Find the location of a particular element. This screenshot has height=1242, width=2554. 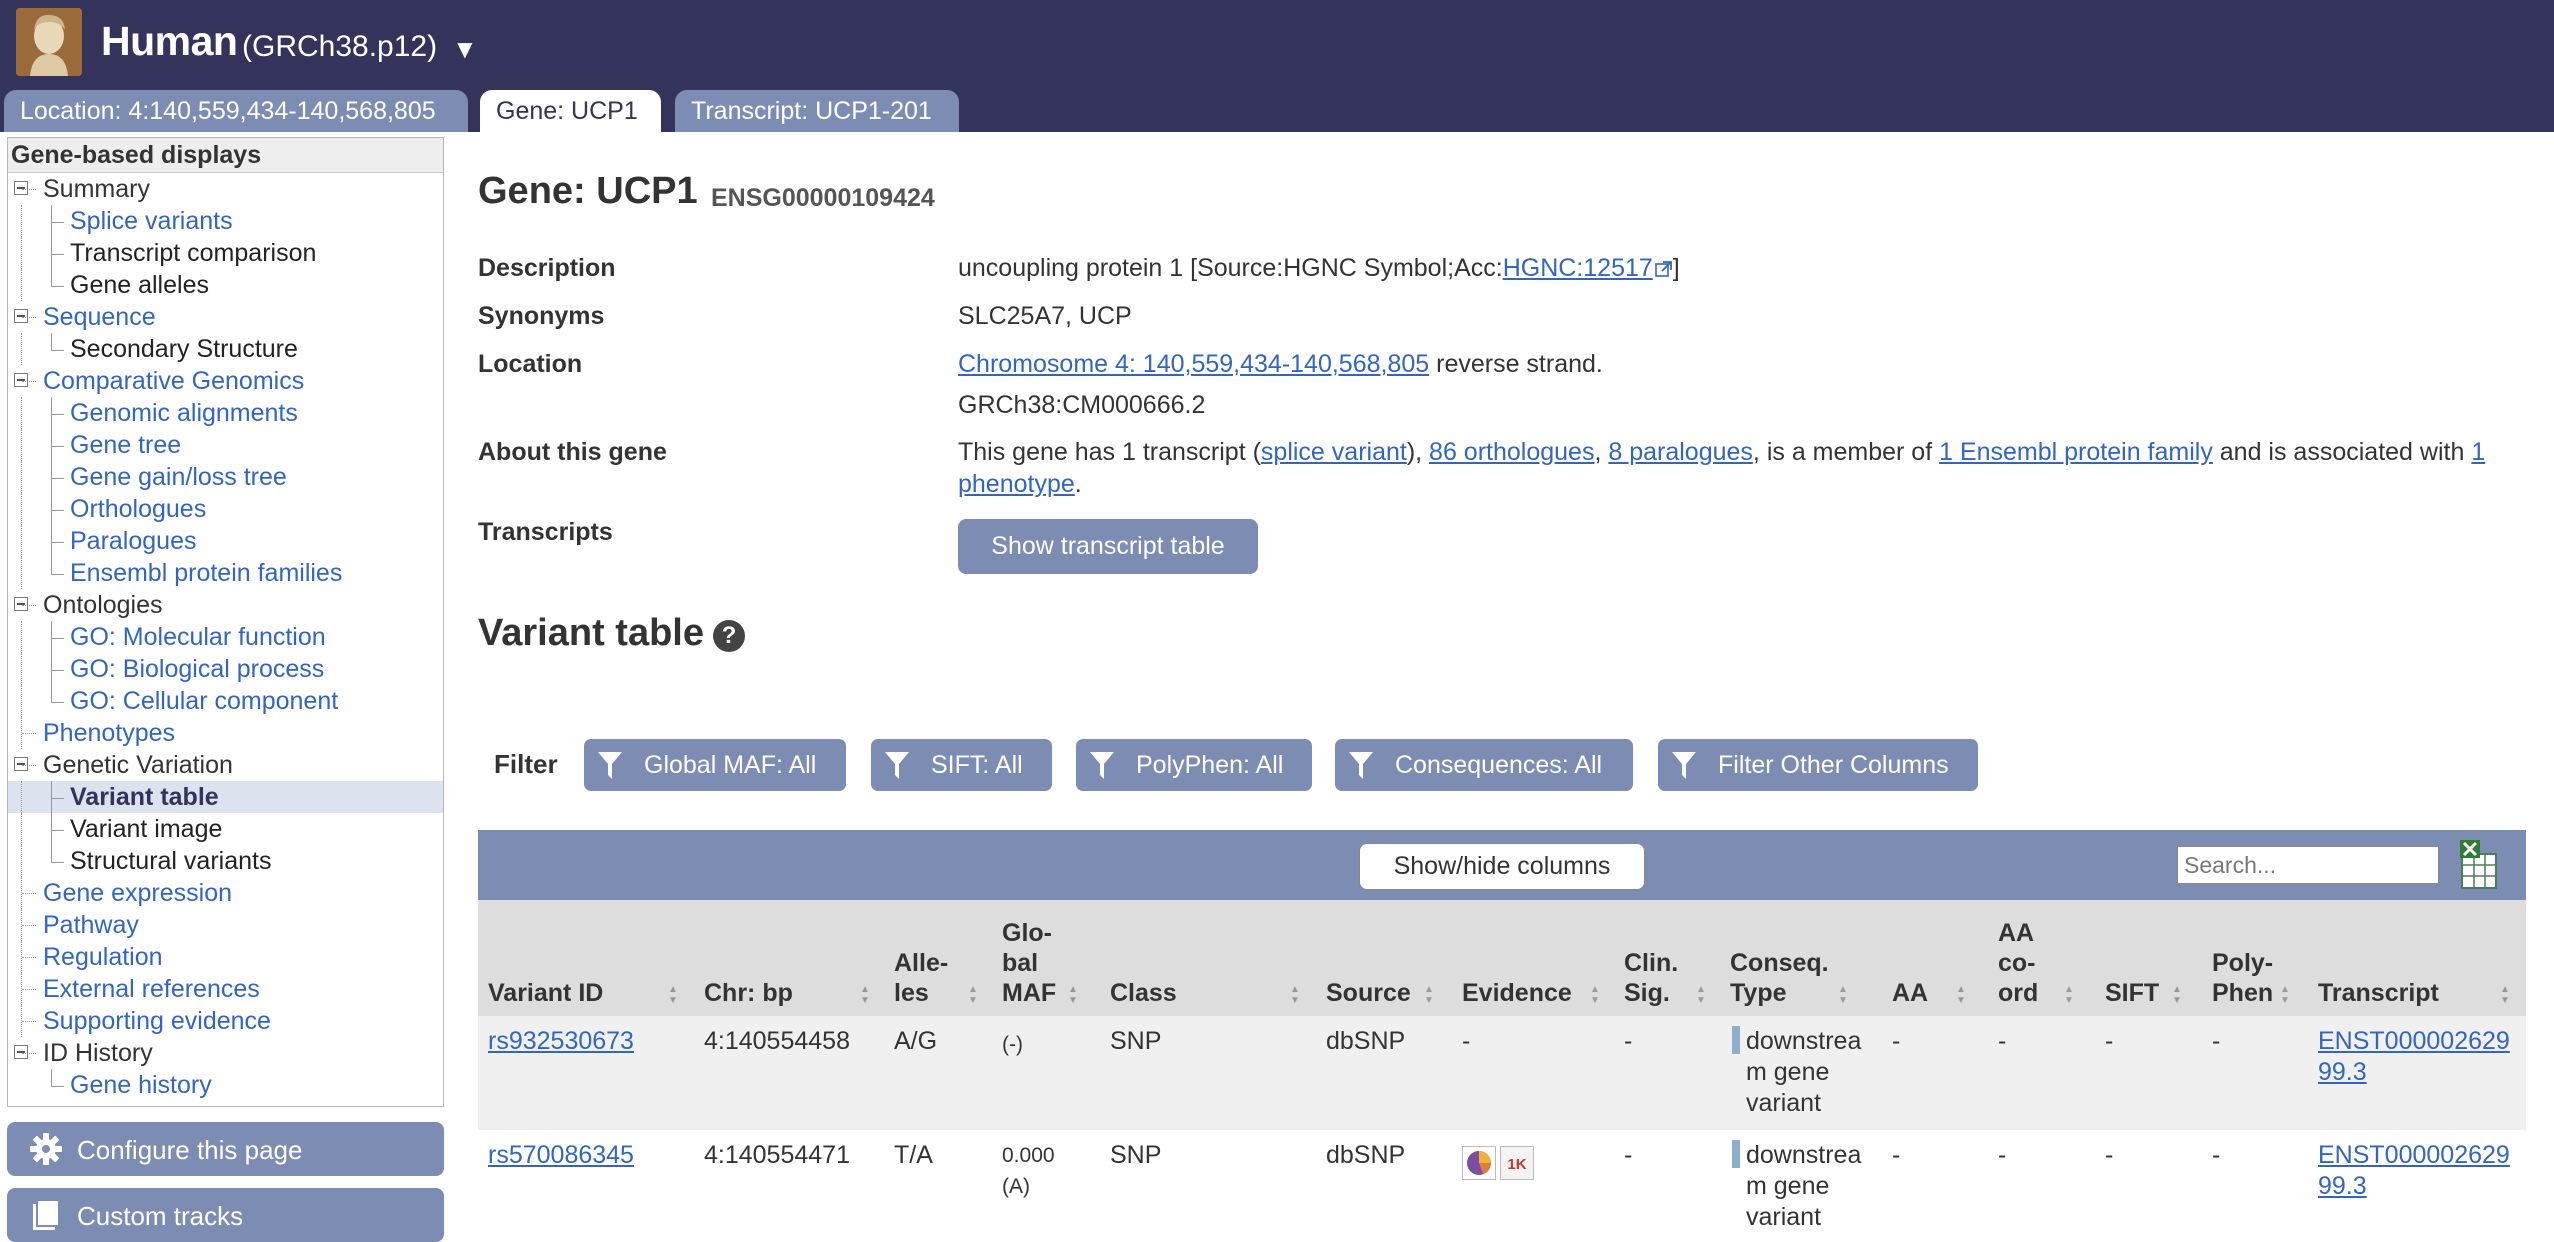

sidebar-item-paralogues: Paralogues is located at coordinates (225, 541).